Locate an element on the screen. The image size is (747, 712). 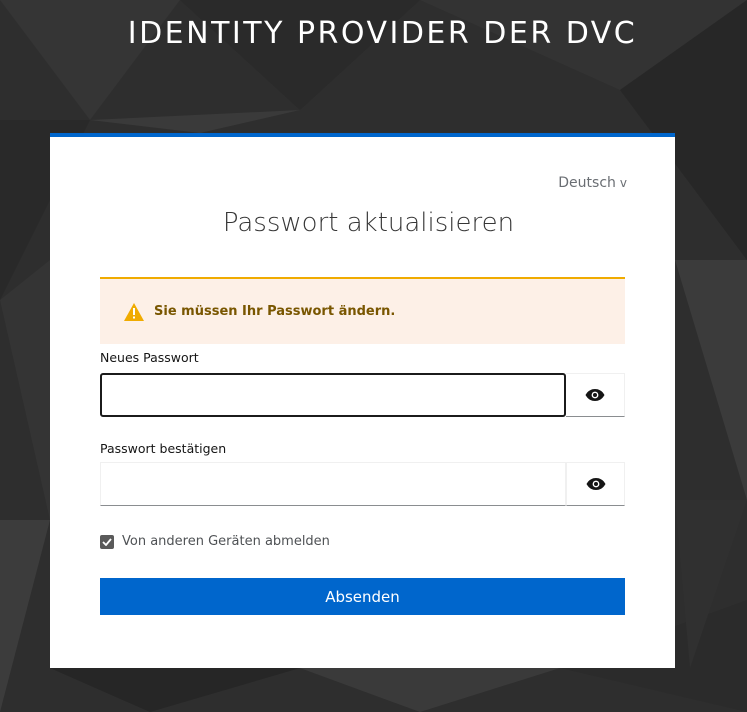
language-selector: Deutsch v is located at coordinates (592, 183).